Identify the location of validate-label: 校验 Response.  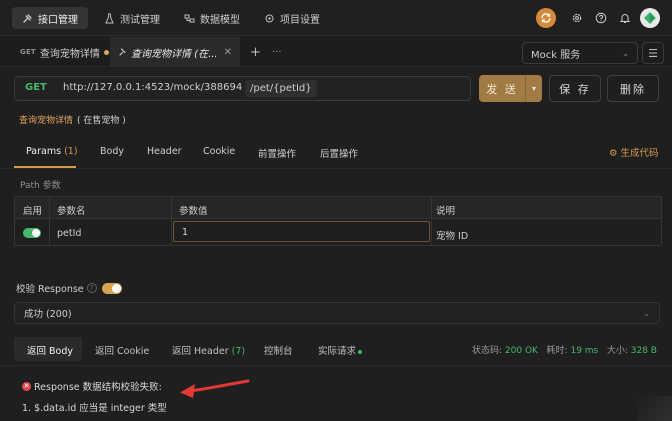
(50, 289).